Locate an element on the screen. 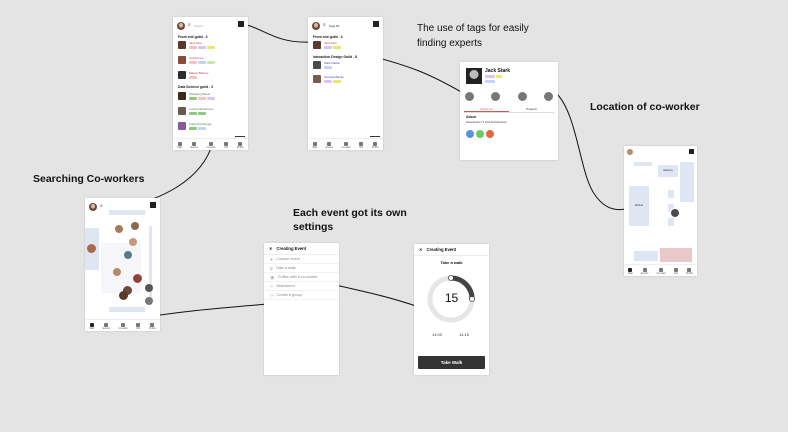  list-item: Frederick Dengis is located at coordinates (195, 126).